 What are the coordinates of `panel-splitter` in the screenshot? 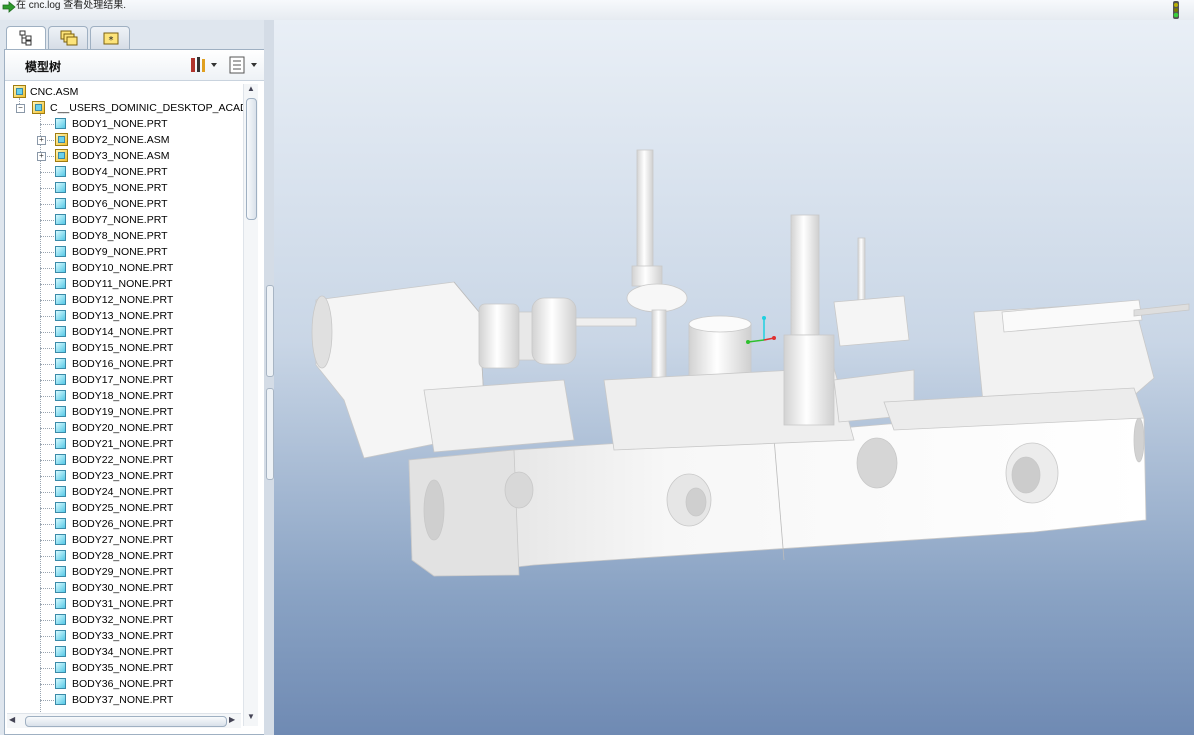 It's located at (269, 377).